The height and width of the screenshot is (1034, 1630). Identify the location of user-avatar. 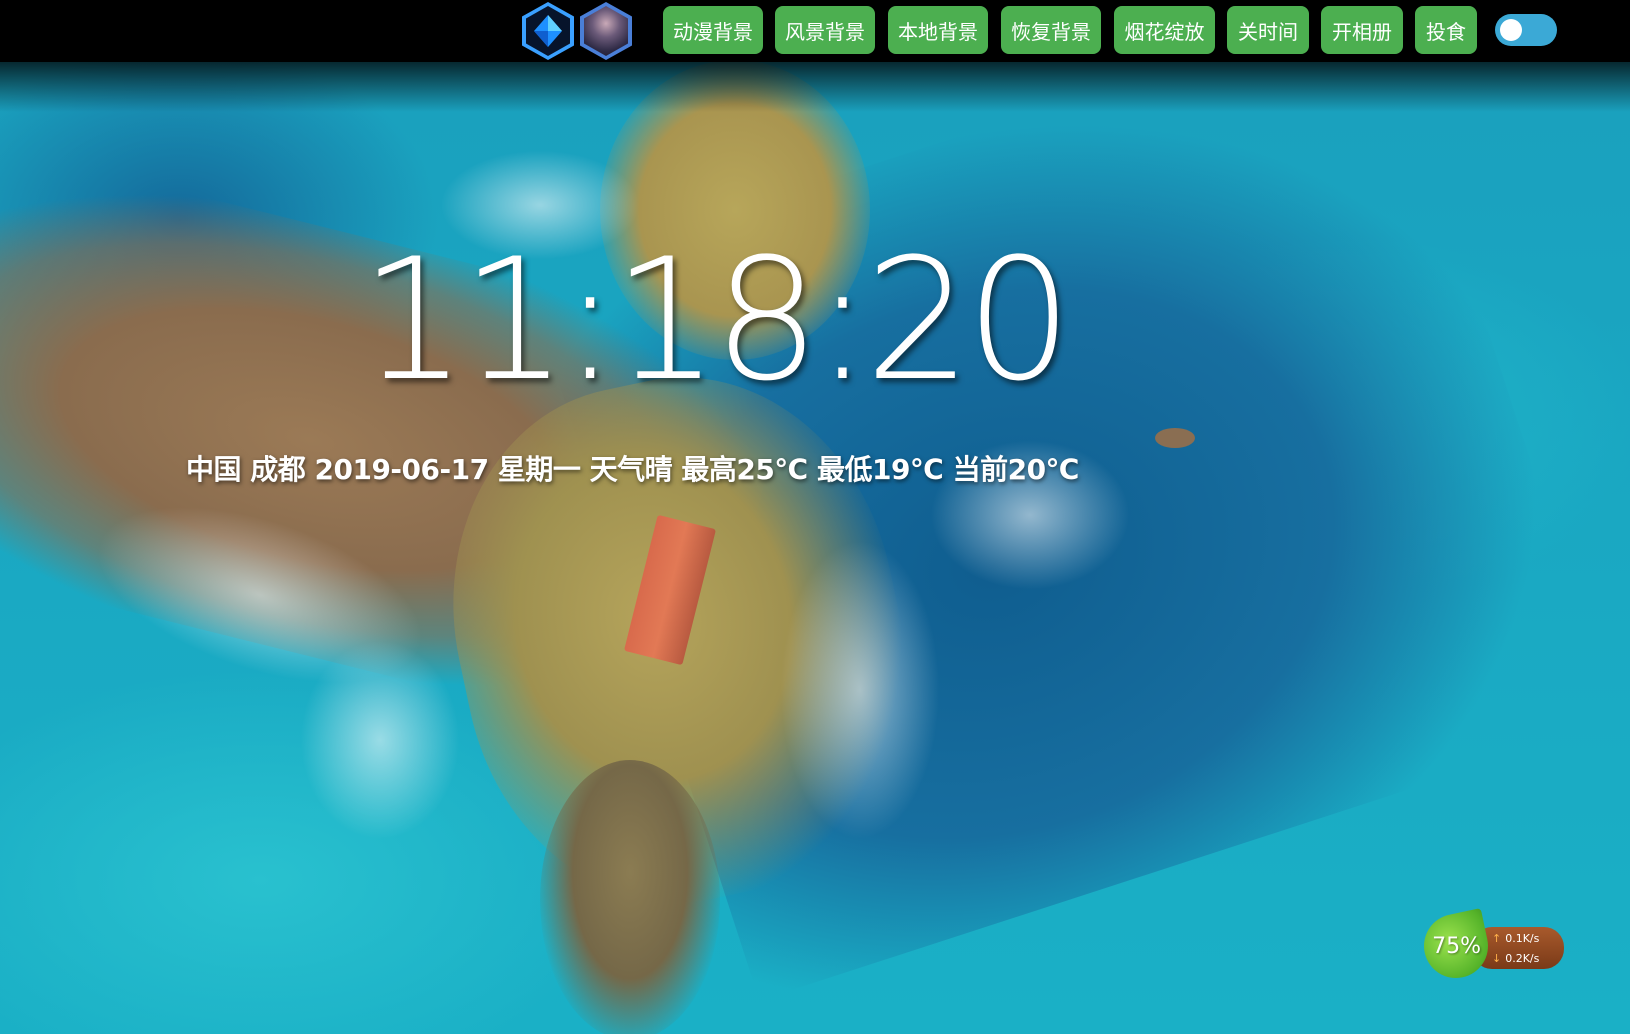
(606, 31).